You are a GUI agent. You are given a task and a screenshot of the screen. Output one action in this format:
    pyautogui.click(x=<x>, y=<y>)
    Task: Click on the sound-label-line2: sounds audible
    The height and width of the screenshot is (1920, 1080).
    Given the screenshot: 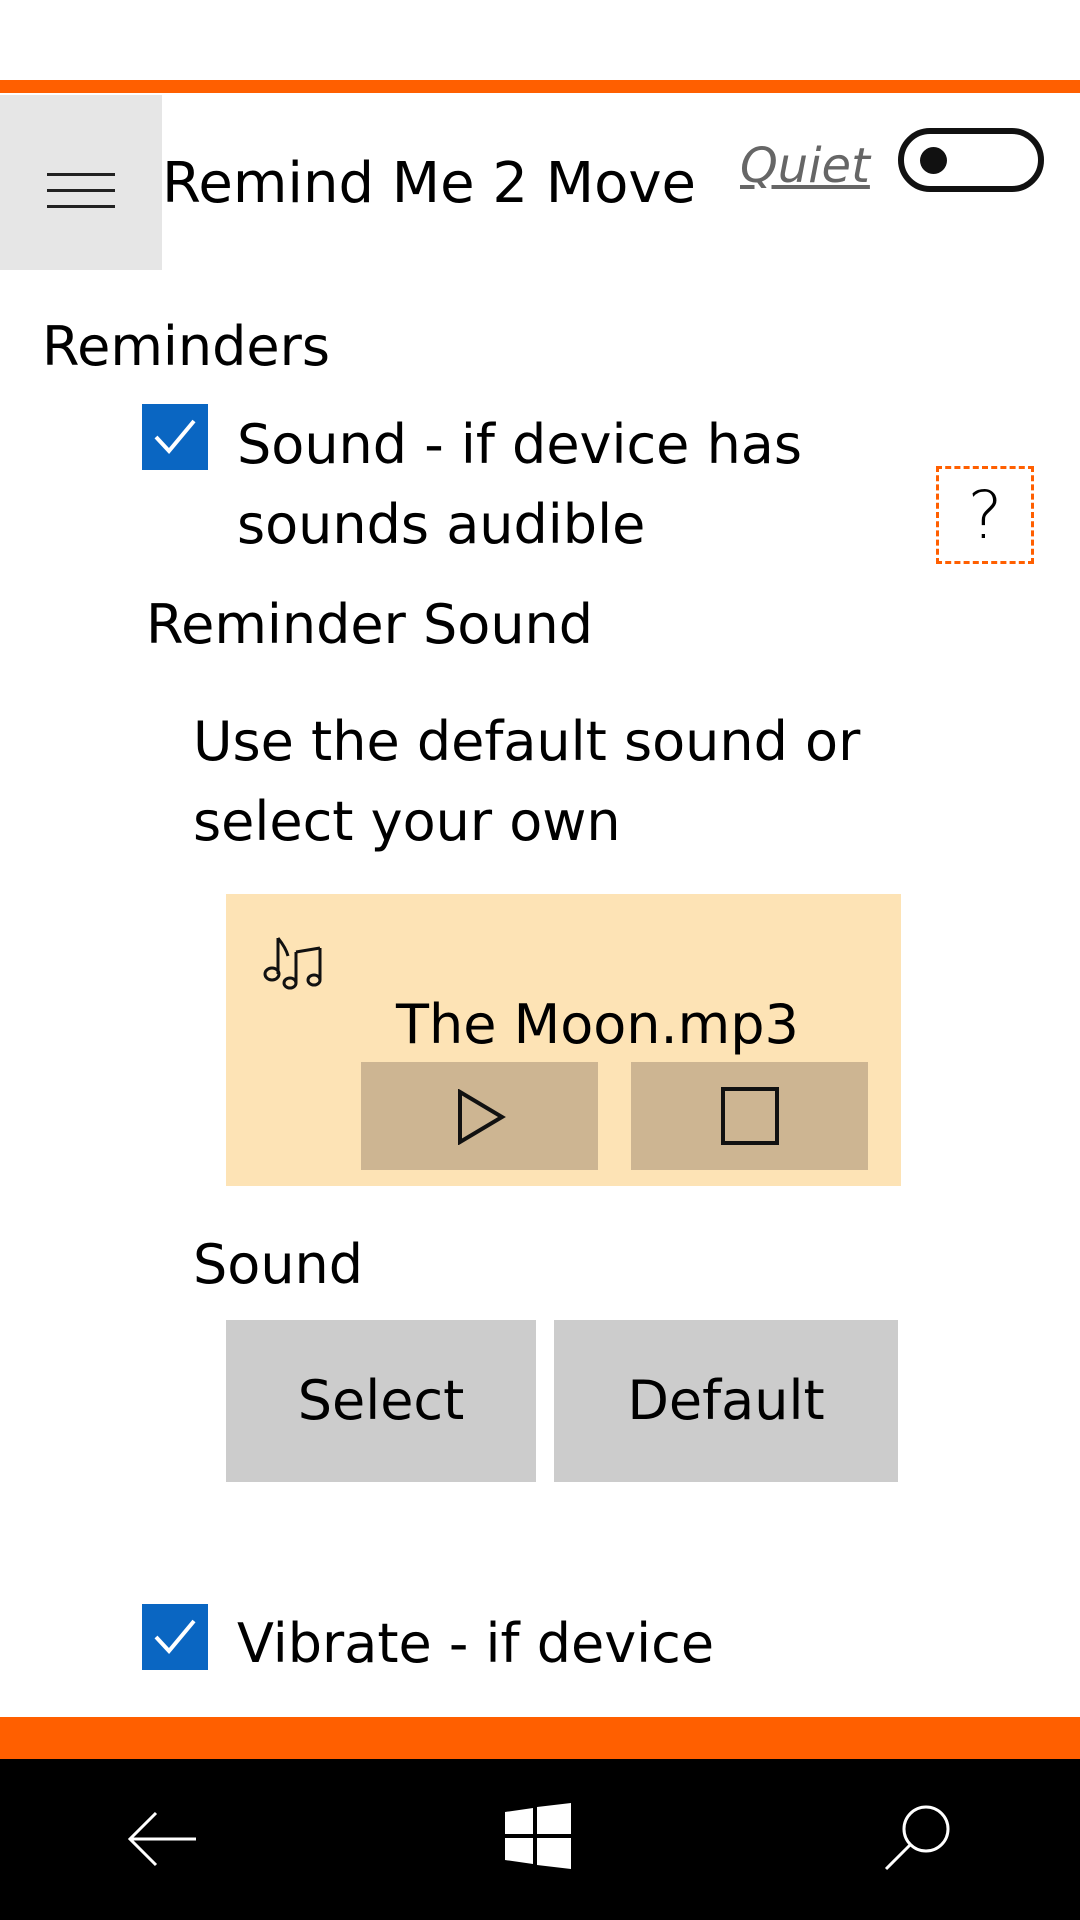 What is the action you would take?
    pyautogui.click(x=441, y=524)
    